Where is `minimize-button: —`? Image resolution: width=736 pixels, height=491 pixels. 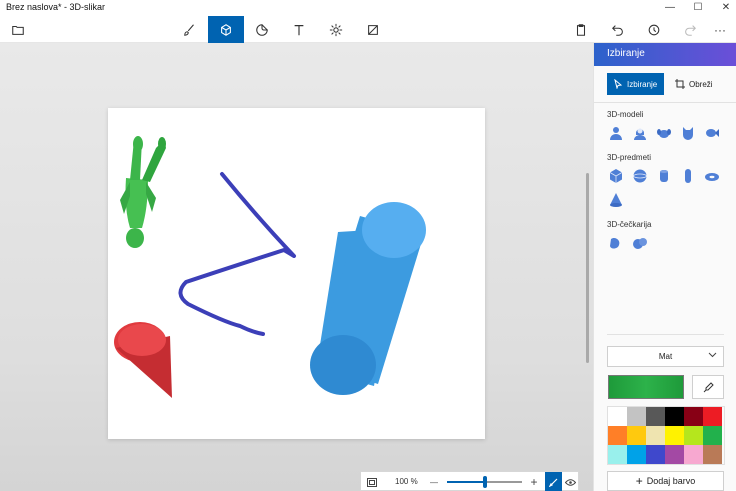 minimize-button: — is located at coordinates (670, 8).